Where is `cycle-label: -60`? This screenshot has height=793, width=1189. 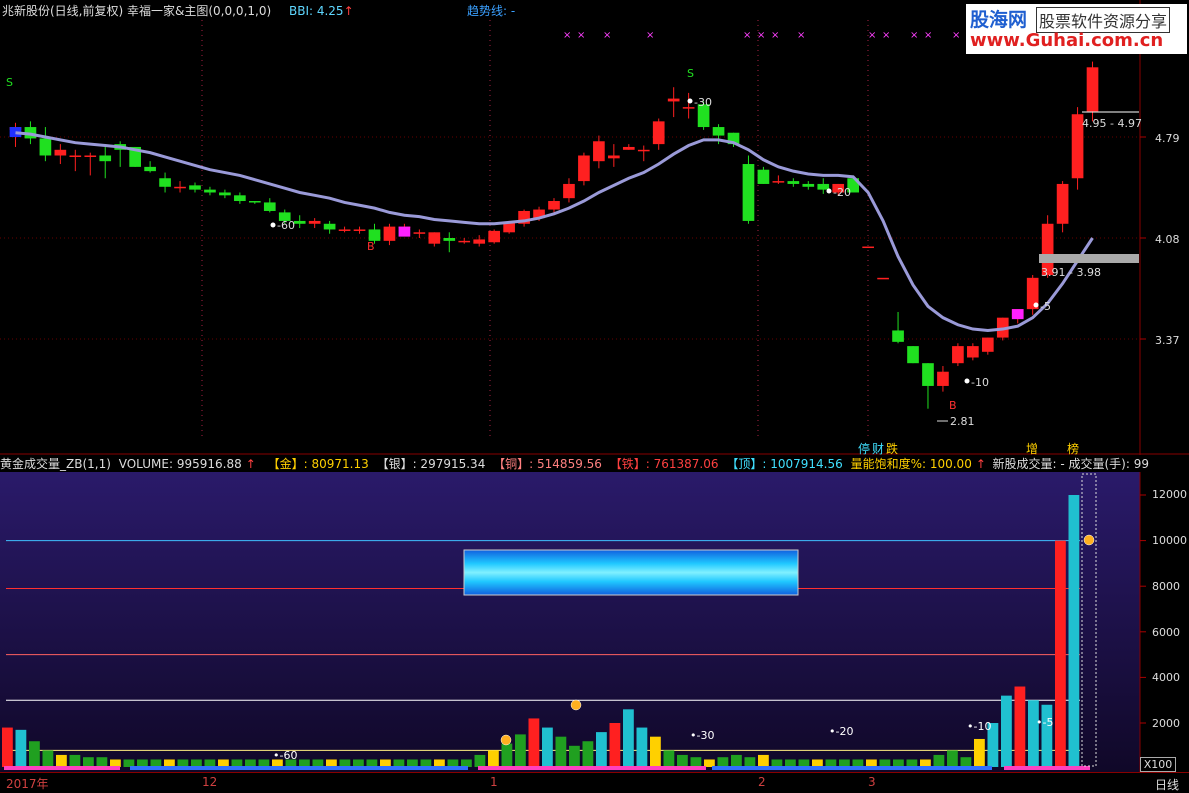 cycle-label: -60 is located at coordinates (286, 225).